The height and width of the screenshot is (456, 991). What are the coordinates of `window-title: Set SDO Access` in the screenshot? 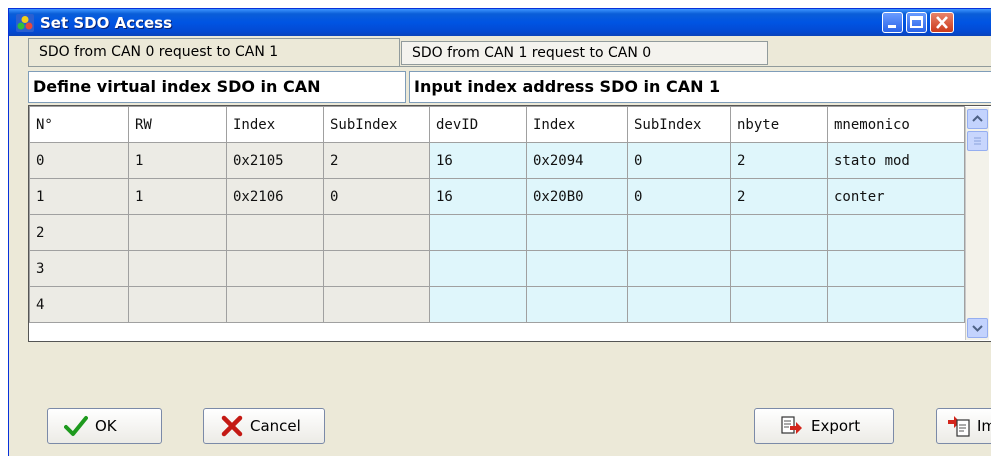 It's located at (106, 23).